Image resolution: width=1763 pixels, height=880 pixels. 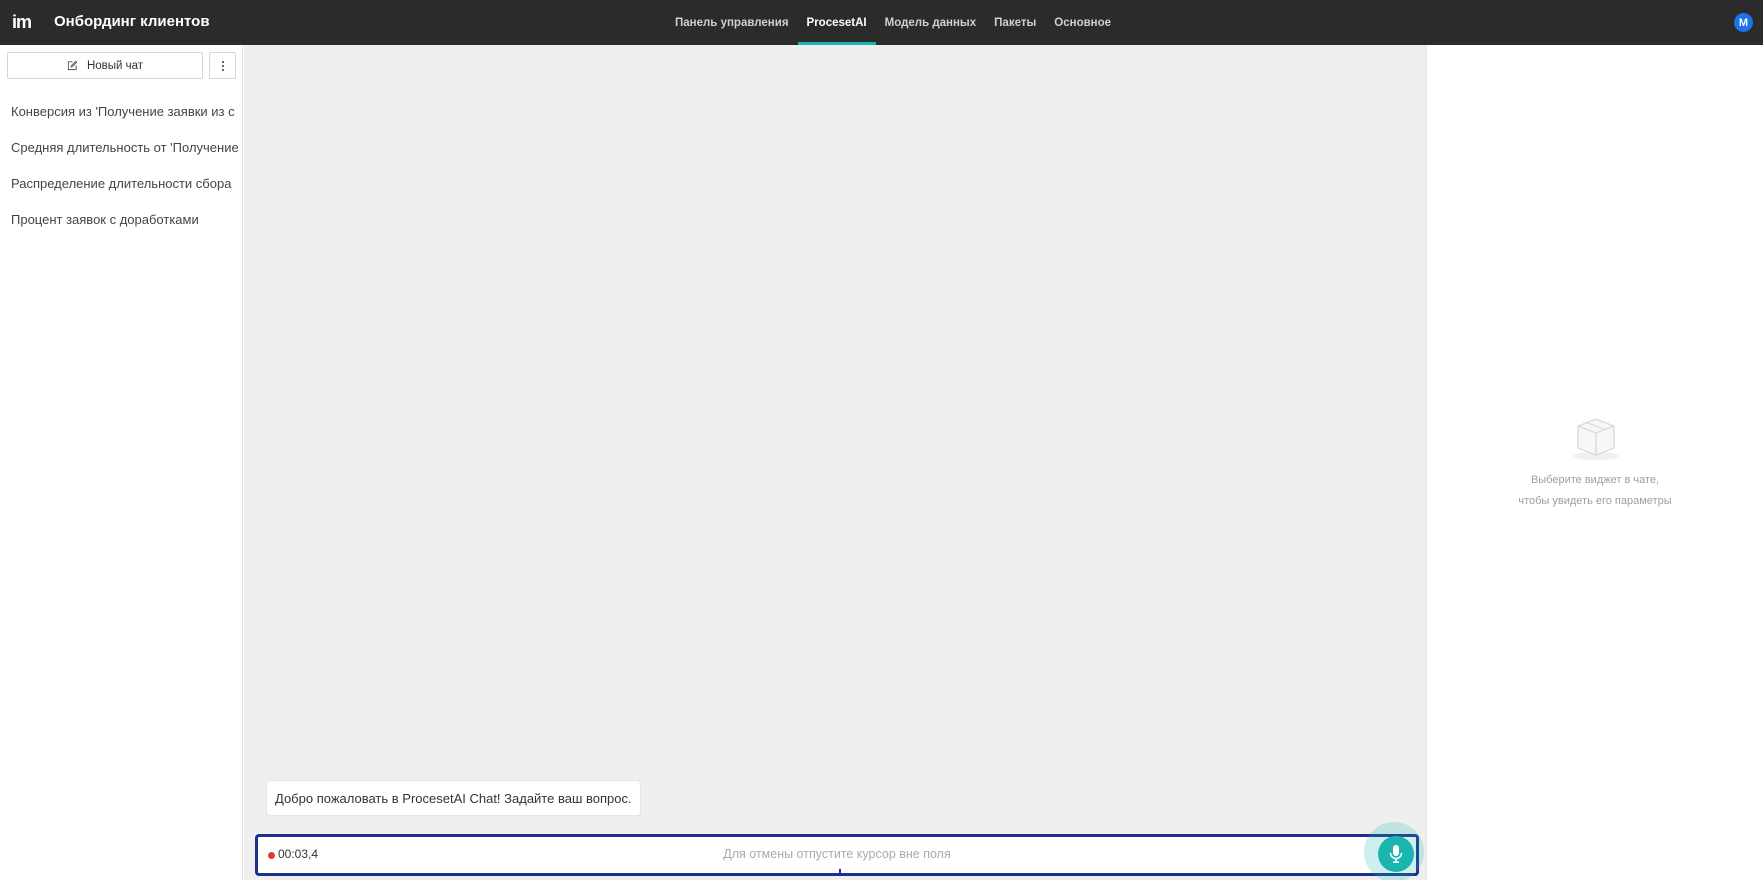 What do you see at coordinates (119, 183) in the screenshot?
I see `chat-history-item: Распределение длительности сбора` at bounding box center [119, 183].